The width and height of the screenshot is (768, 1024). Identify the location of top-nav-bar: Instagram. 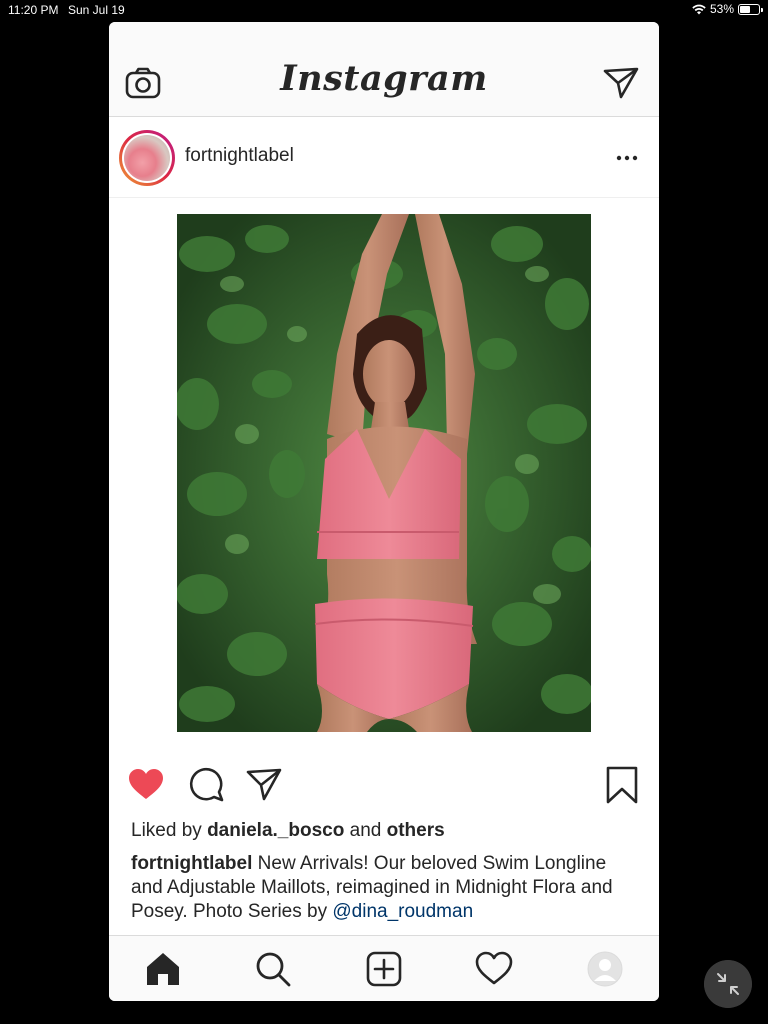
(384, 69).